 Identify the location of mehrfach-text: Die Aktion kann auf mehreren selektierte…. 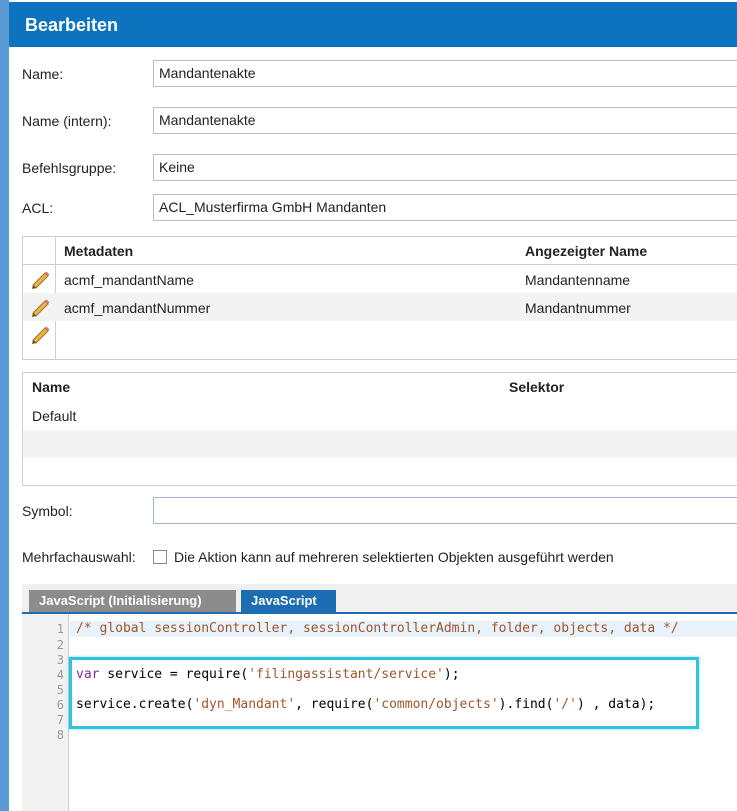
(394, 557).